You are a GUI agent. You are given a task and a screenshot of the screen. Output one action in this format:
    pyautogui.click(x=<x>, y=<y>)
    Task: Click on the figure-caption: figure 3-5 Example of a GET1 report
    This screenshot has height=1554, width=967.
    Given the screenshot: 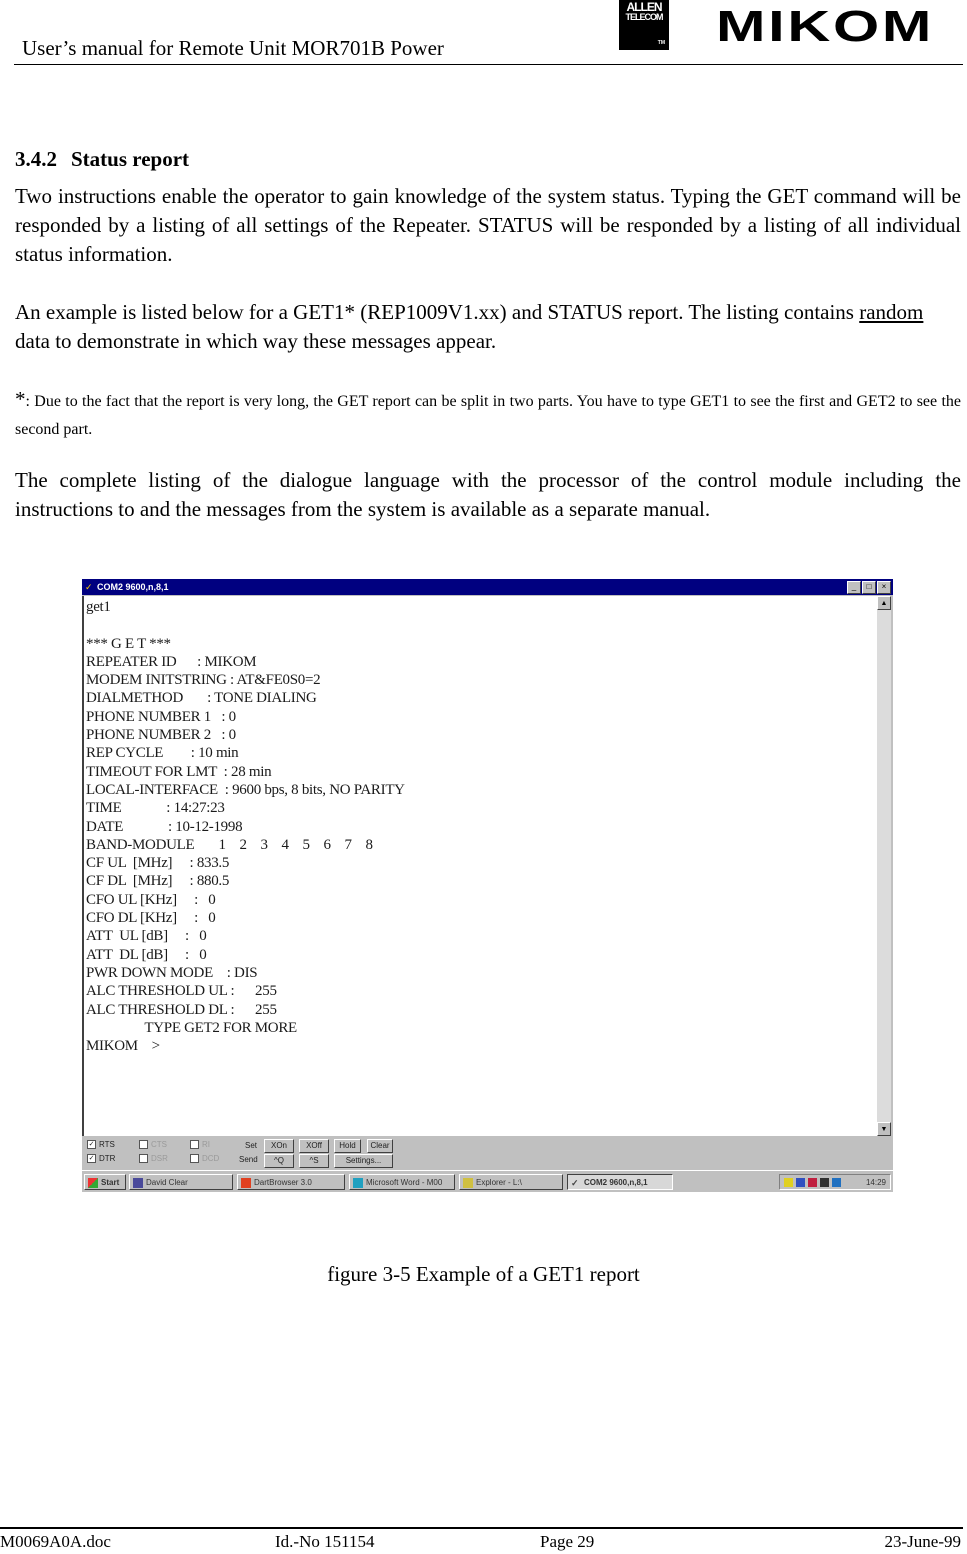 What is the action you would take?
    pyautogui.click(x=483, y=1274)
    